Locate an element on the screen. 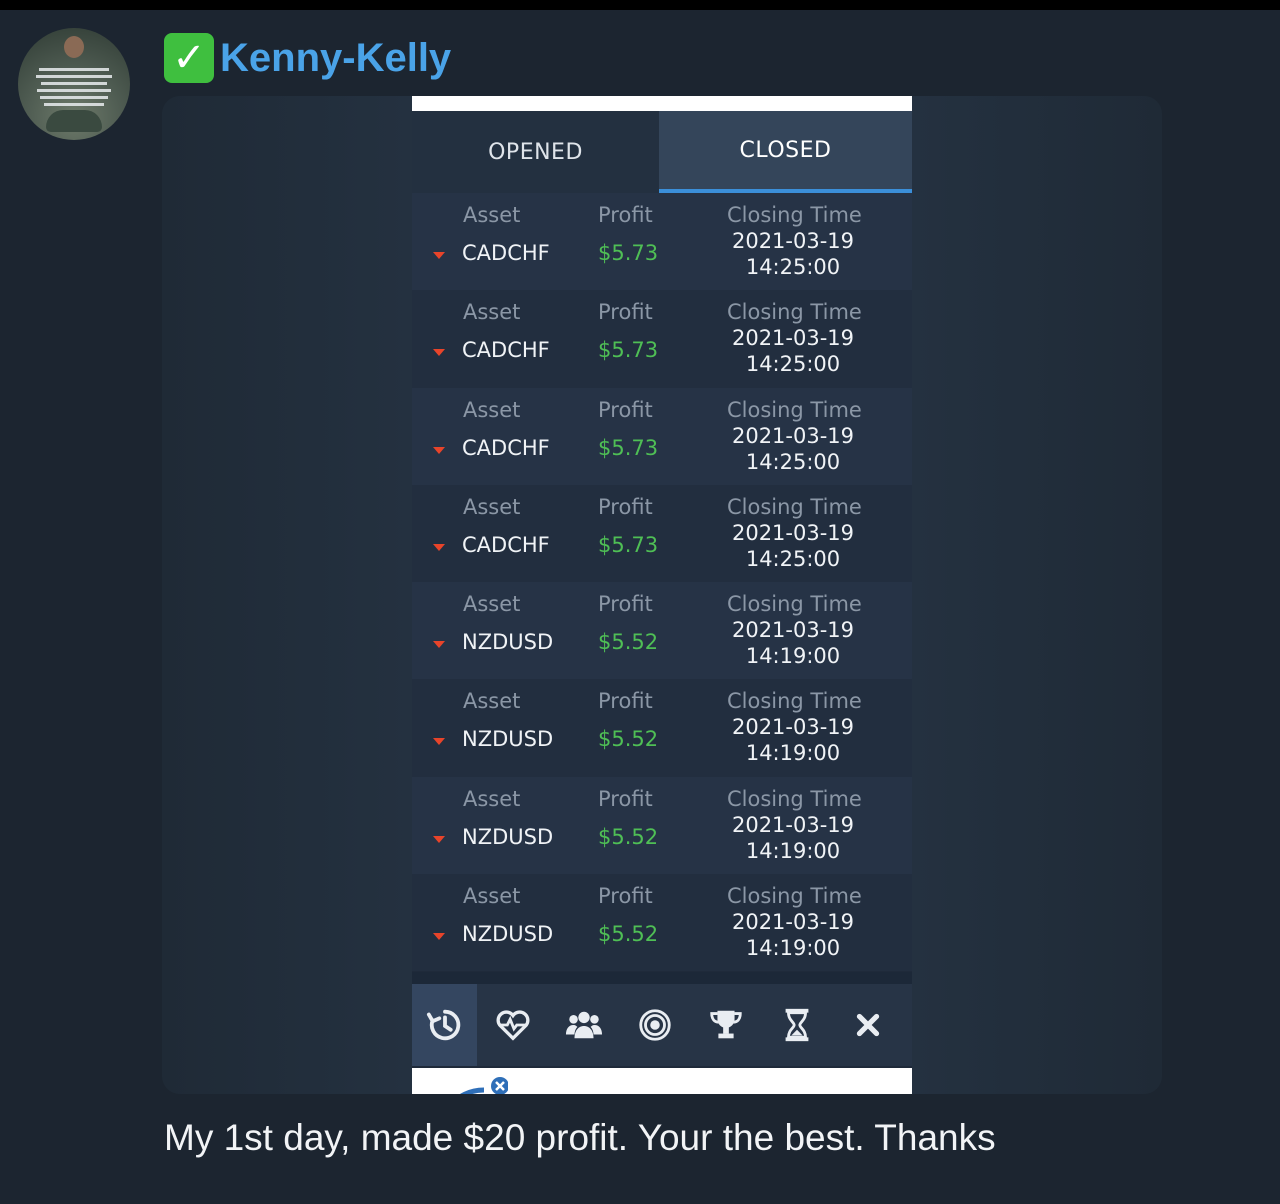 This screenshot has width=1280, height=1204. target-icon is located at coordinates (654, 1025).